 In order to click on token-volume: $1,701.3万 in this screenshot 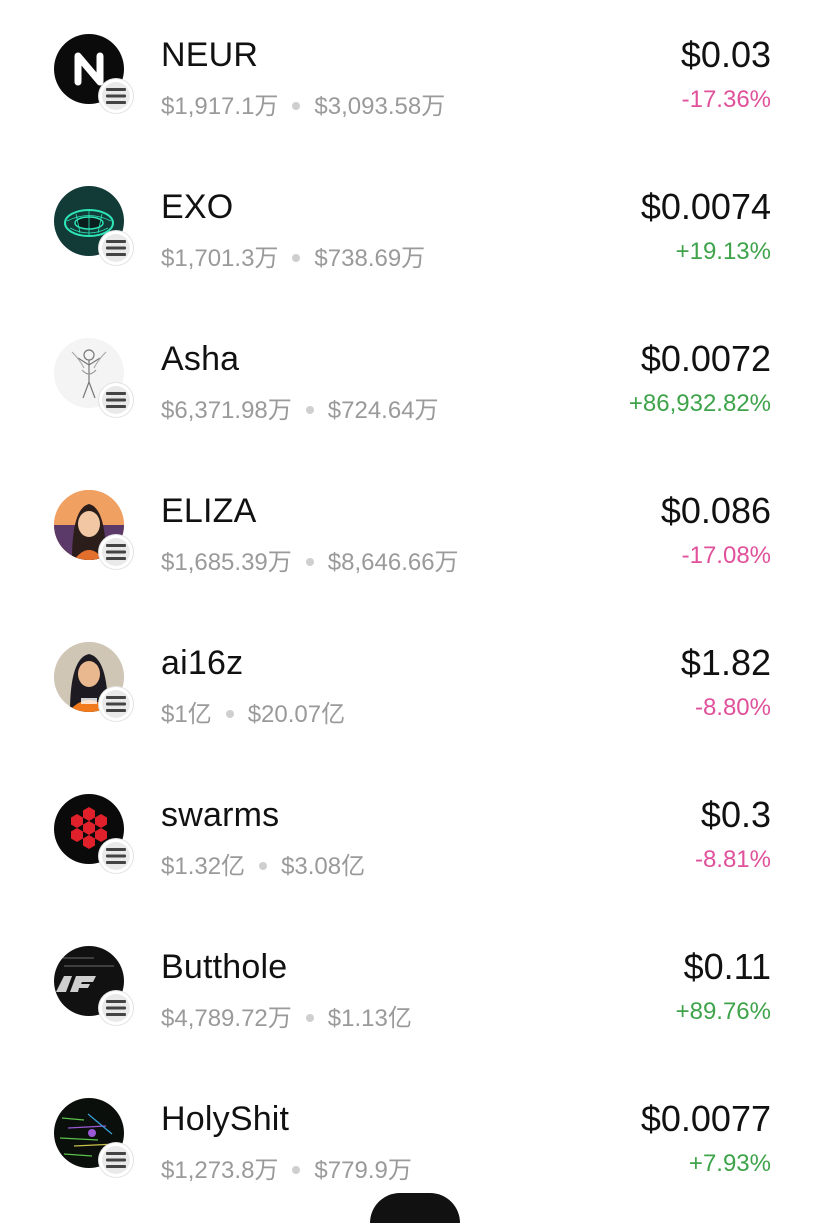, I will do `click(220, 258)`.